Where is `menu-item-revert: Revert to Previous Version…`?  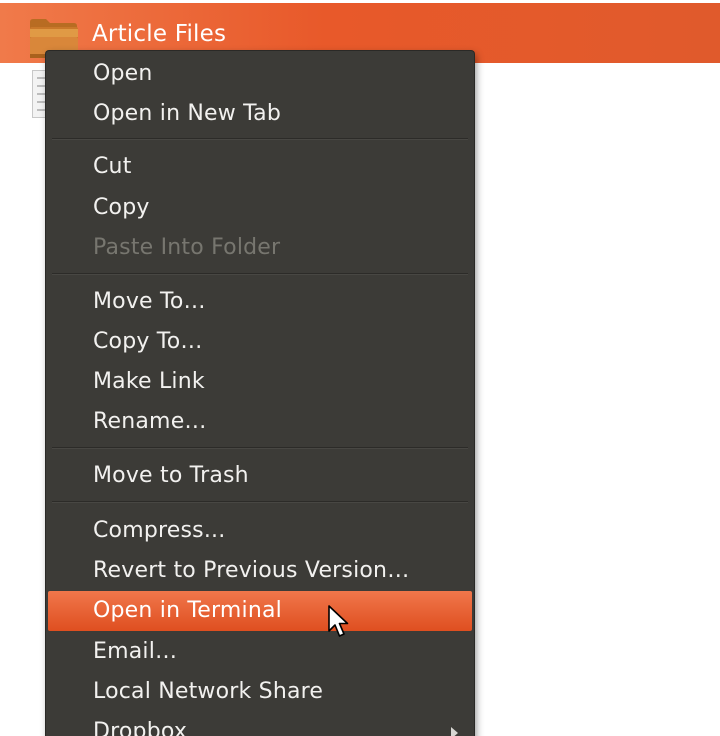
menu-item-revert: Revert to Previous Version… is located at coordinates (260, 571).